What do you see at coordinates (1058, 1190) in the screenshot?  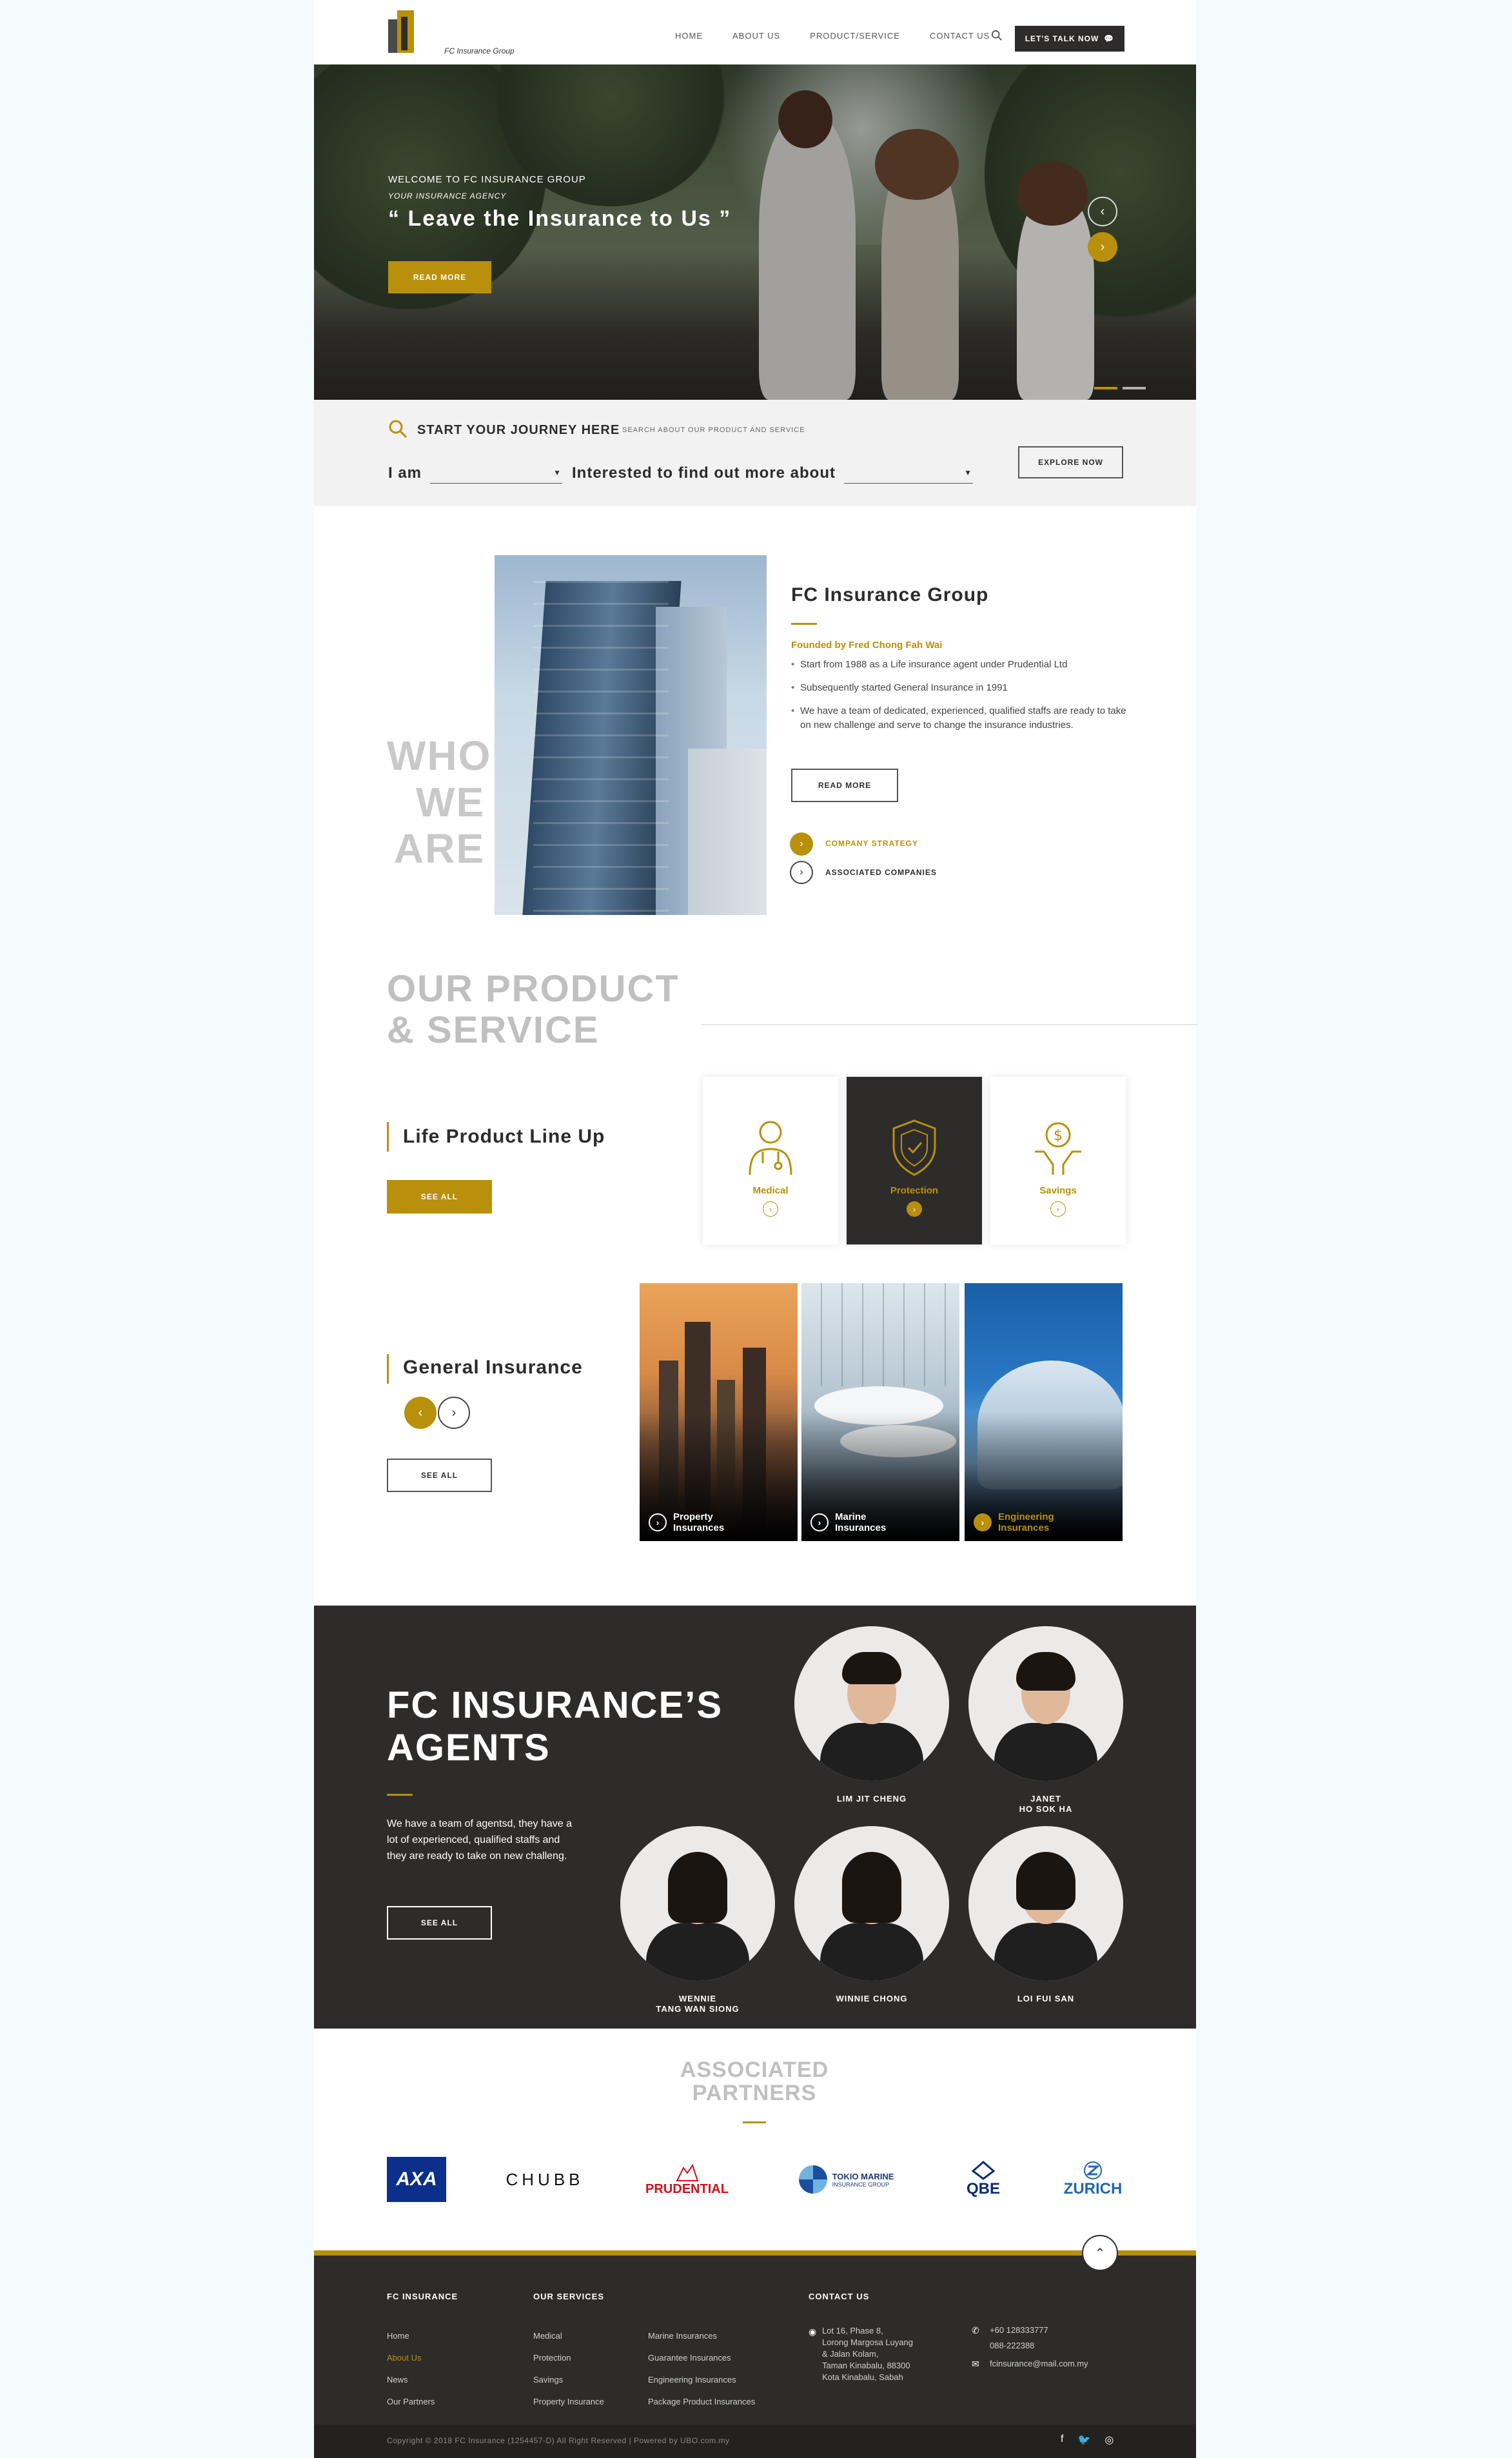 I see `product-card-label: Savings` at bounding box center [1058, 1190].